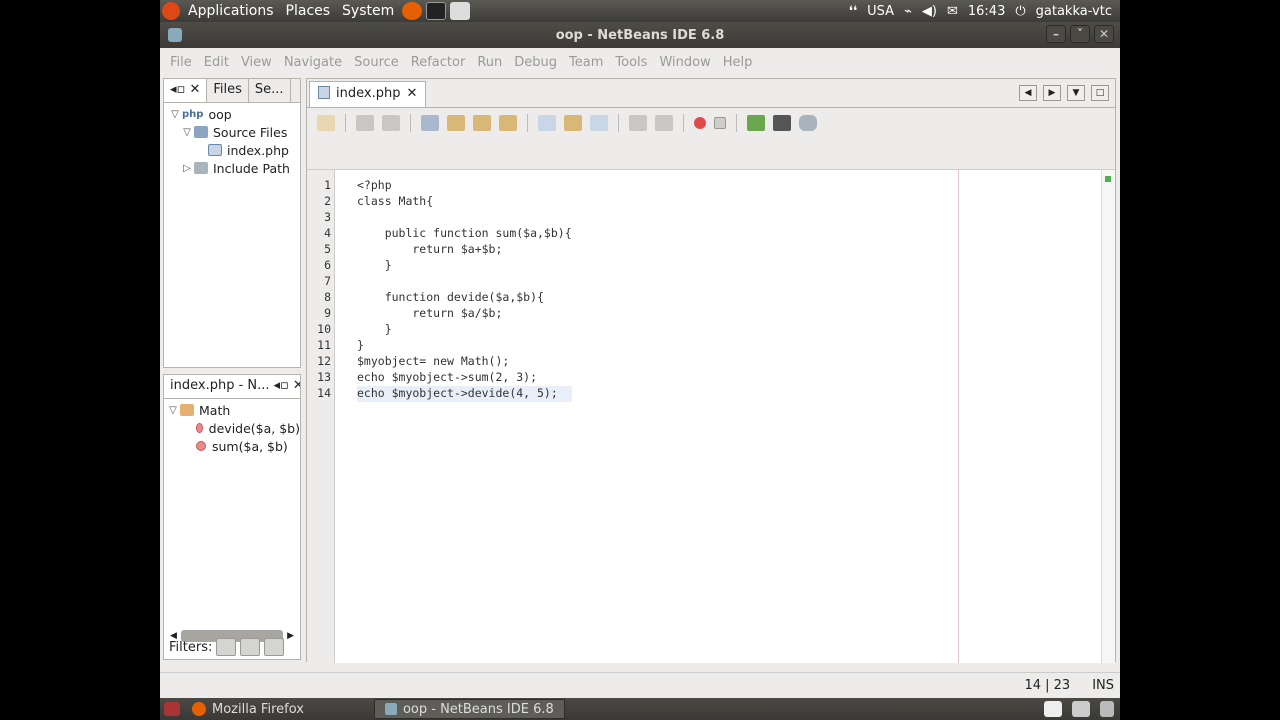  What do you see at coordinates (684, 62) in the screenshot?
I see `menu-window: Window` at bounding box center [684, 62].